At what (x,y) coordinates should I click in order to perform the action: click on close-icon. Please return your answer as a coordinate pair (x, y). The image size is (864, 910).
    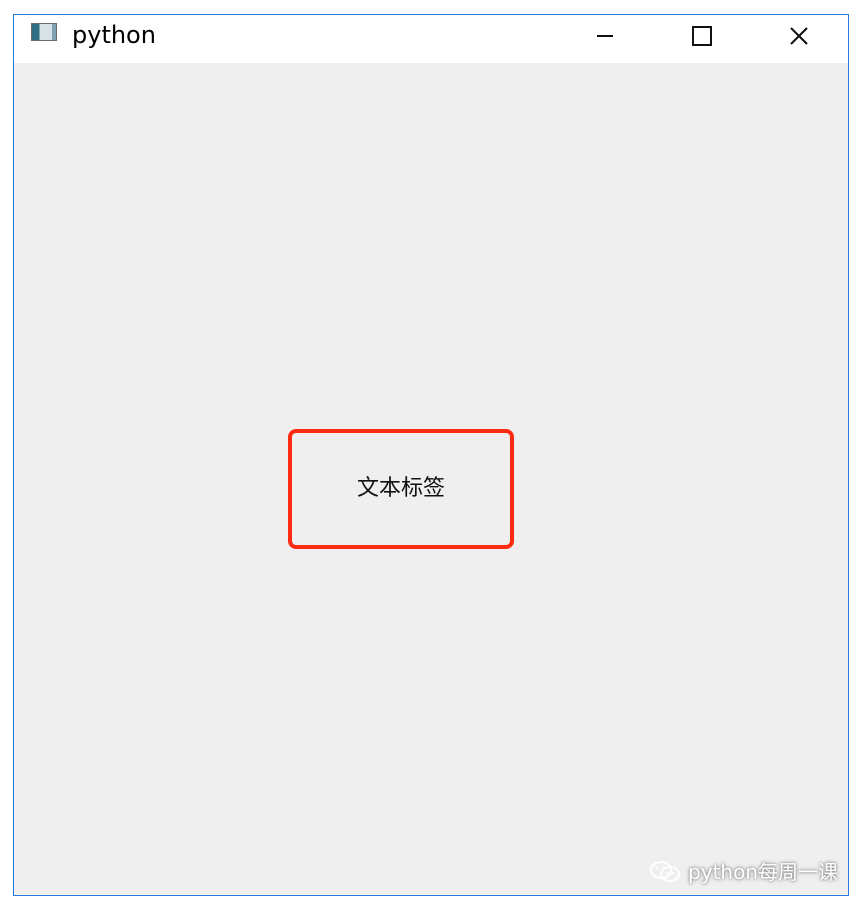
    Looking at the image, I should click on (799, 36).